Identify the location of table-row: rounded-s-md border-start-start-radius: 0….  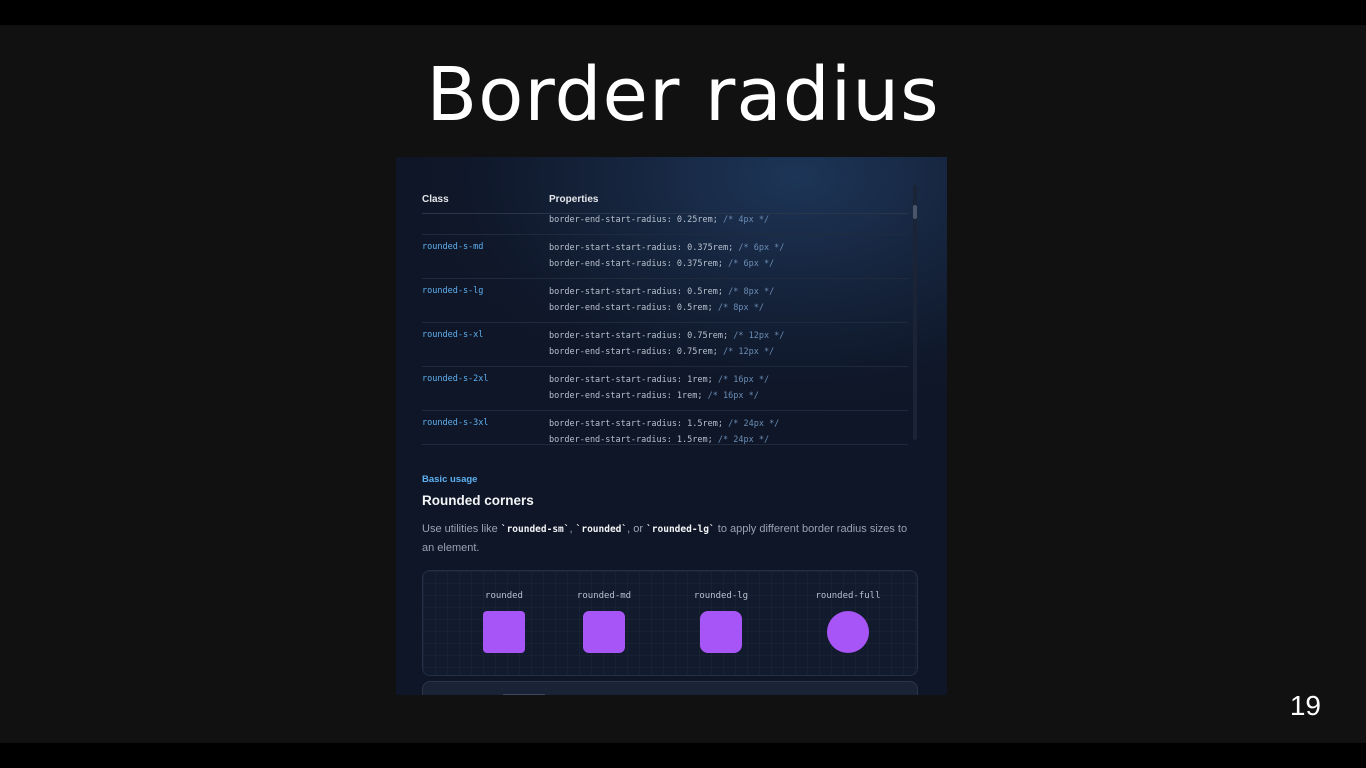
(665, 257).